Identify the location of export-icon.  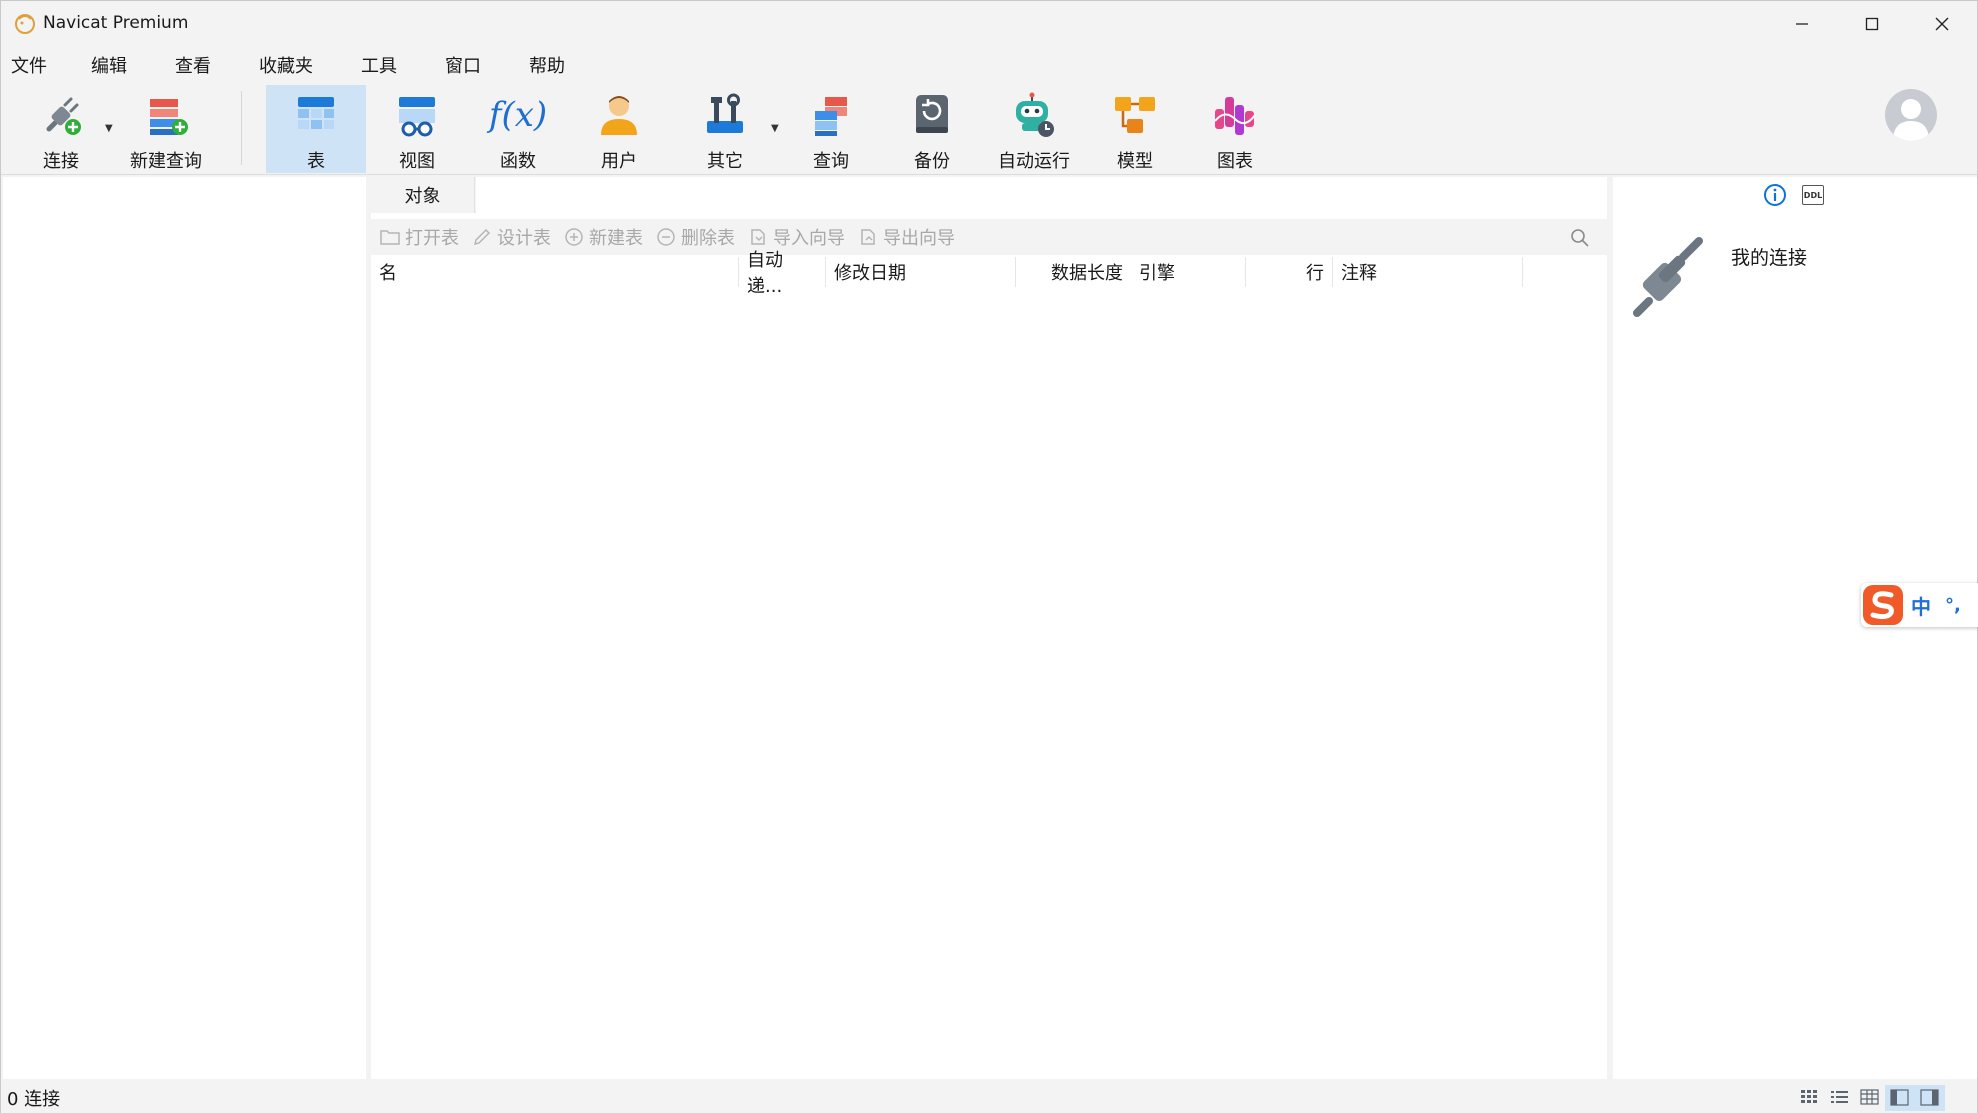
(868, 237).